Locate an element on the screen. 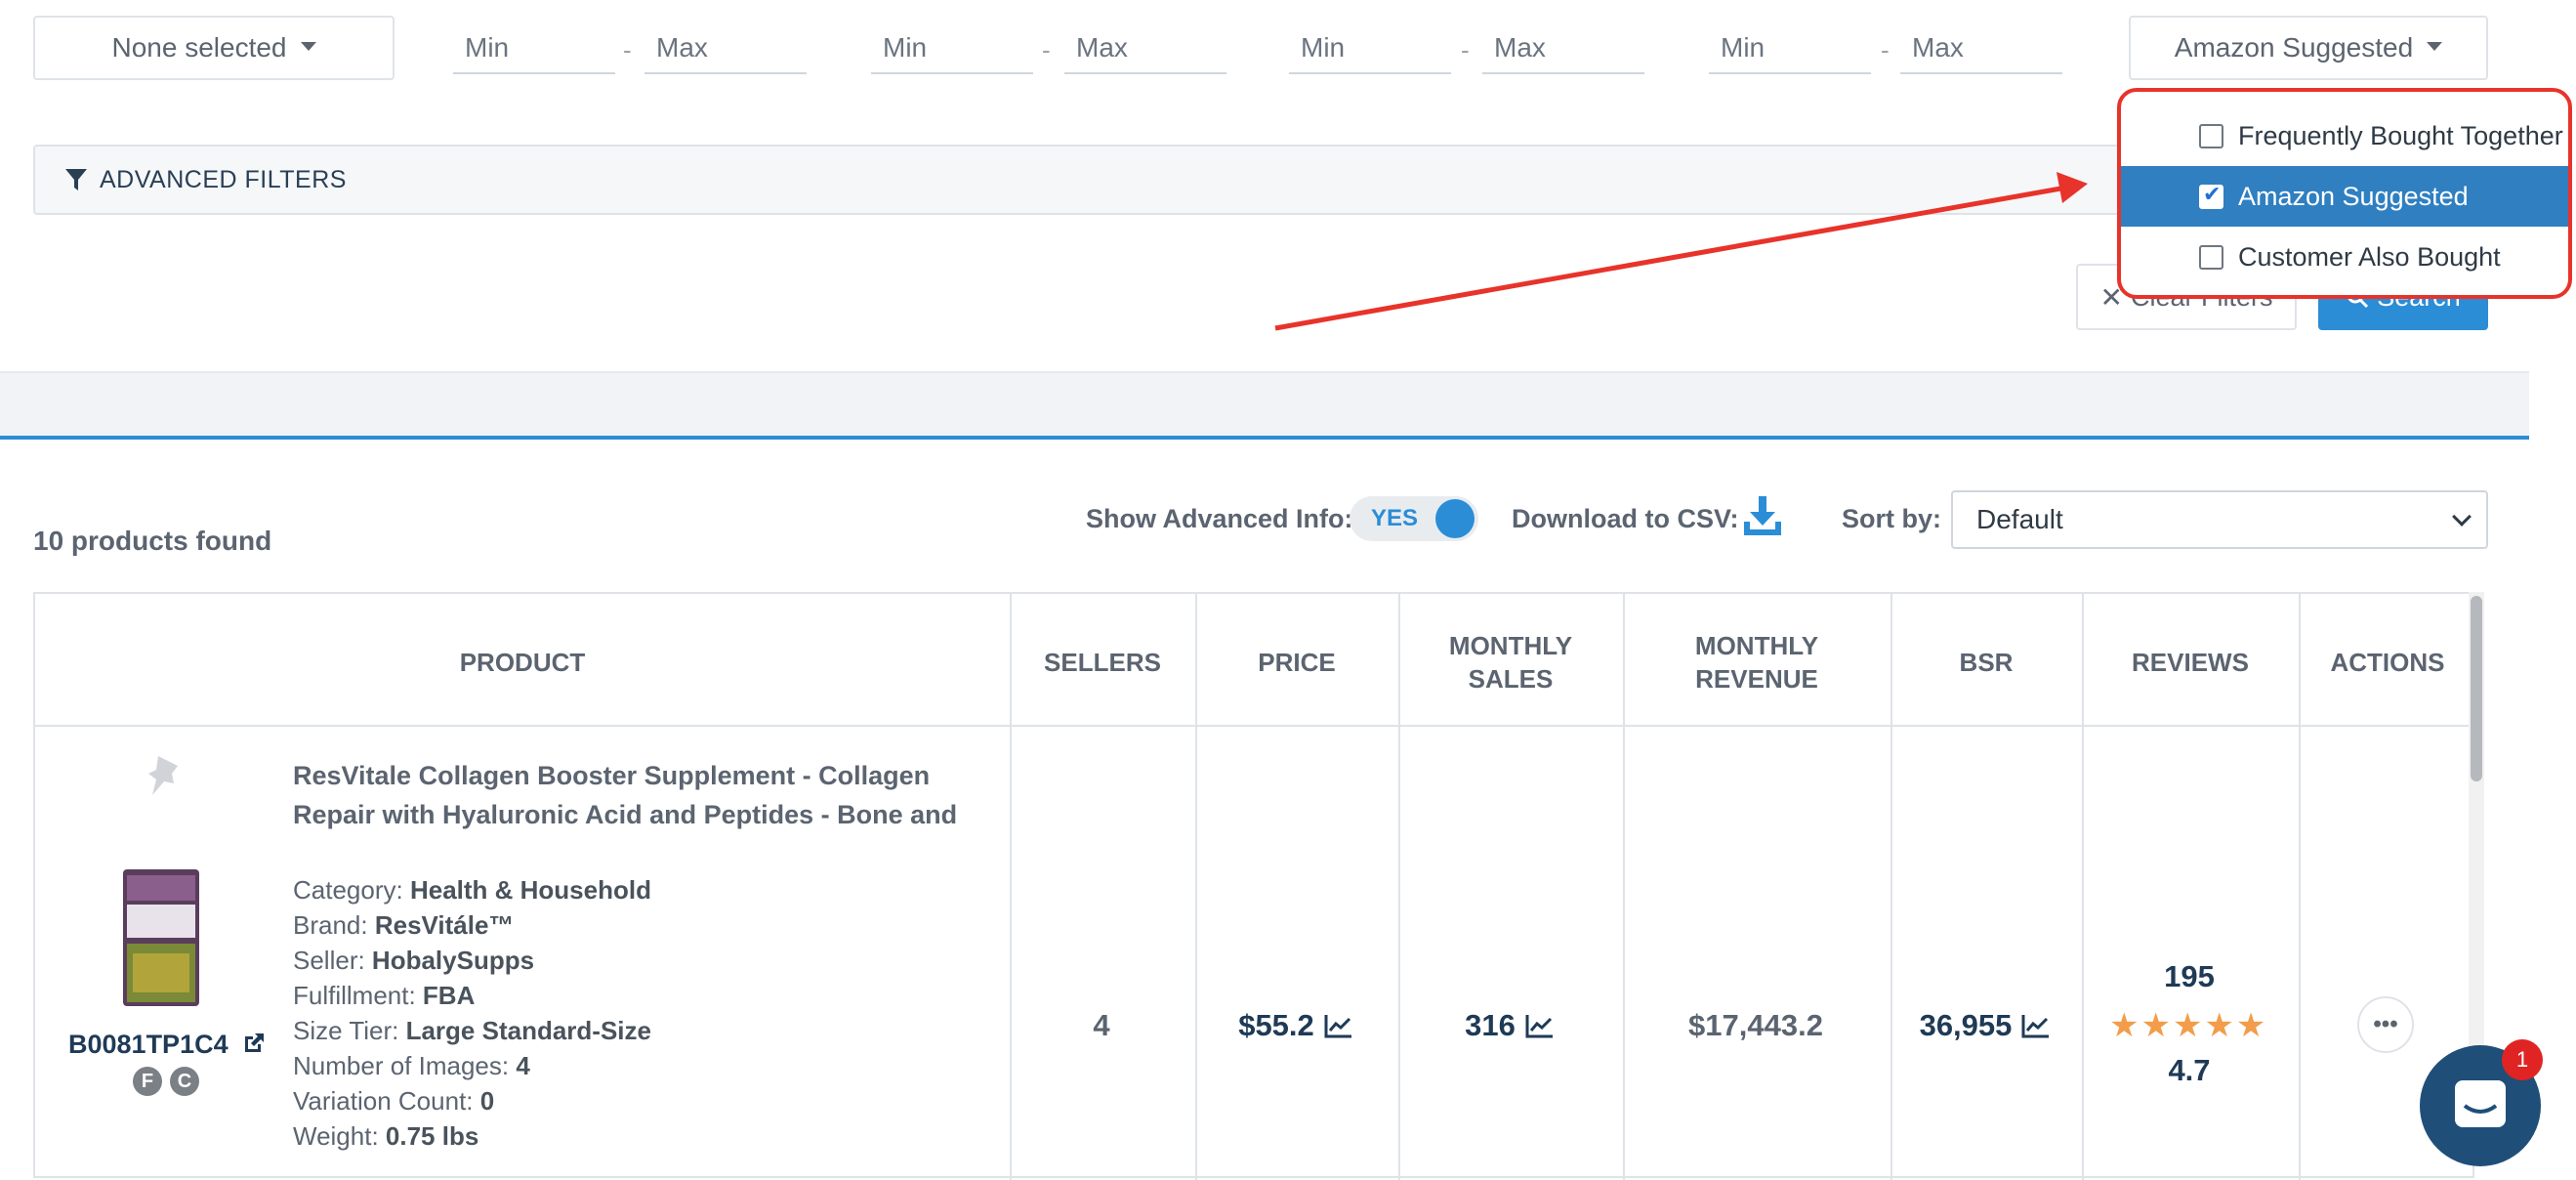  range-1-min-input: Min is located at coordinates (534, 48).